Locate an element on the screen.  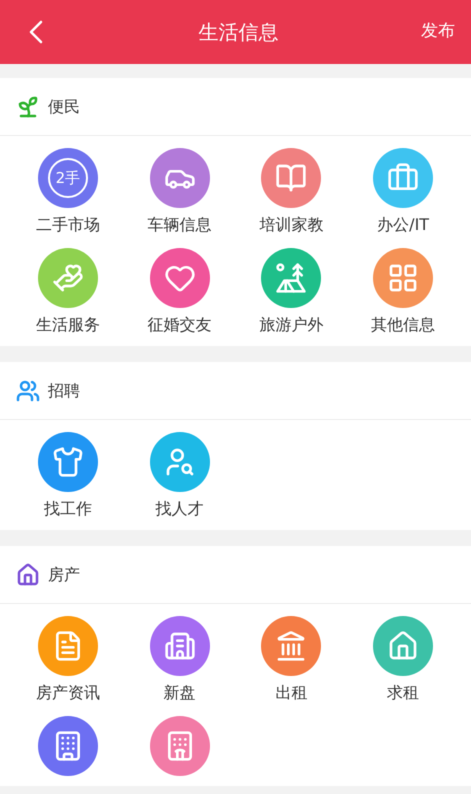
category-label: 征婚交友 is located at coordinates (180, 325).